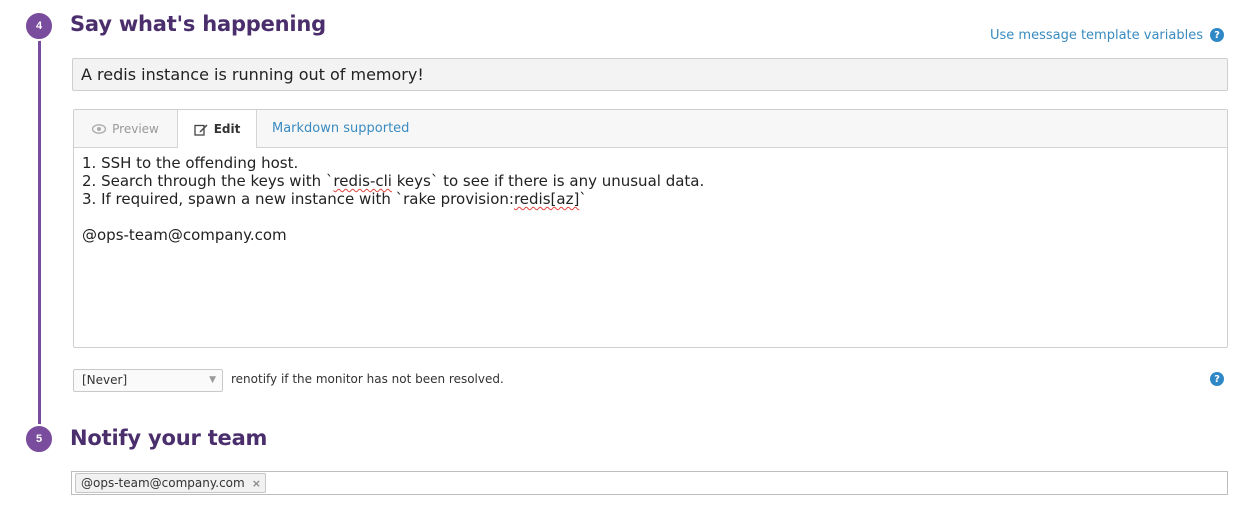 Image resolution: width=1241 pixels, height=512 pixels. What do you see at coordinates (39, 26) in the screenshot?
I see `step-4-badge: 4` at bounding box center [39, 26].